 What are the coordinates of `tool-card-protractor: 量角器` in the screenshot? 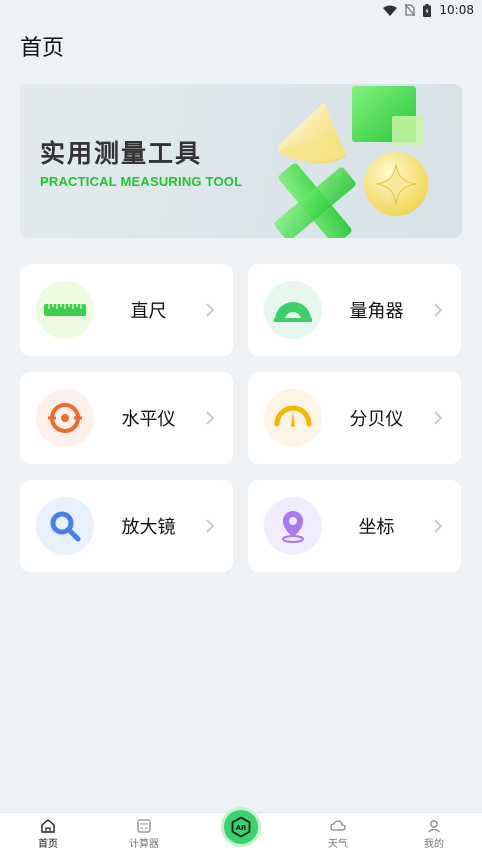 It's located at (354, 310).